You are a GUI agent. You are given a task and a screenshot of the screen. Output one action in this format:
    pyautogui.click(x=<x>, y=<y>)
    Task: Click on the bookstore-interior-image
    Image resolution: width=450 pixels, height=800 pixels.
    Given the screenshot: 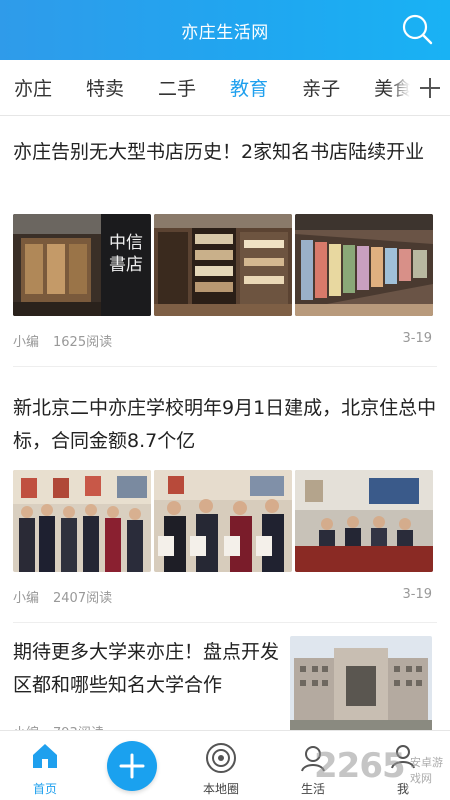 What is the action you would take?
    pyautogui.click(x=223, y=265)
    